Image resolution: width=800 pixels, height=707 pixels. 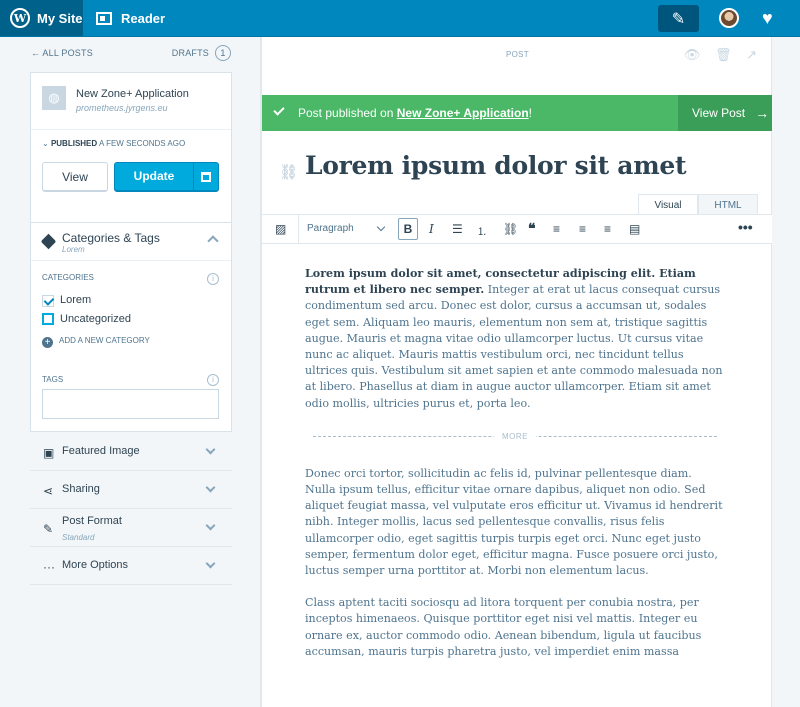 I want to click on more-tag-divider: MORE, so click(x=515, y=438).